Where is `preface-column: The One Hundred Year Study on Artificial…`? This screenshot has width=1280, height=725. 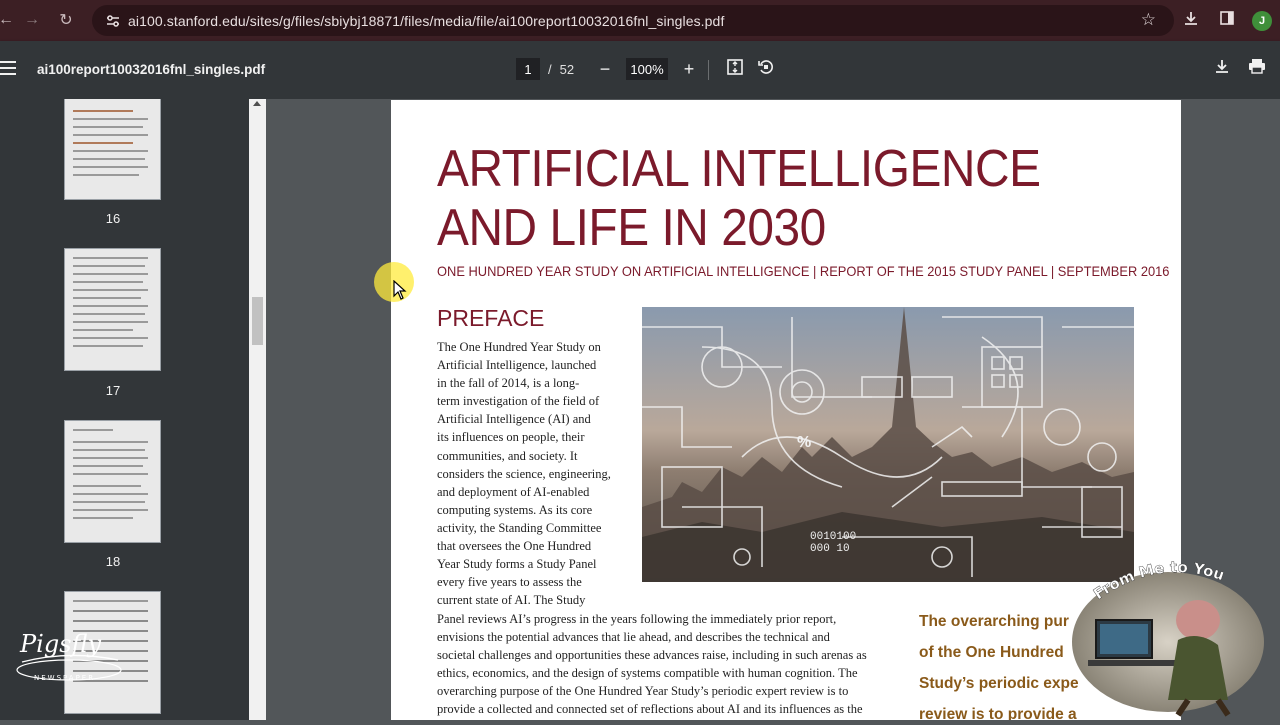
preface-column: The One Hundred Year Study on Artificial… is located at coordinates (532, 473).